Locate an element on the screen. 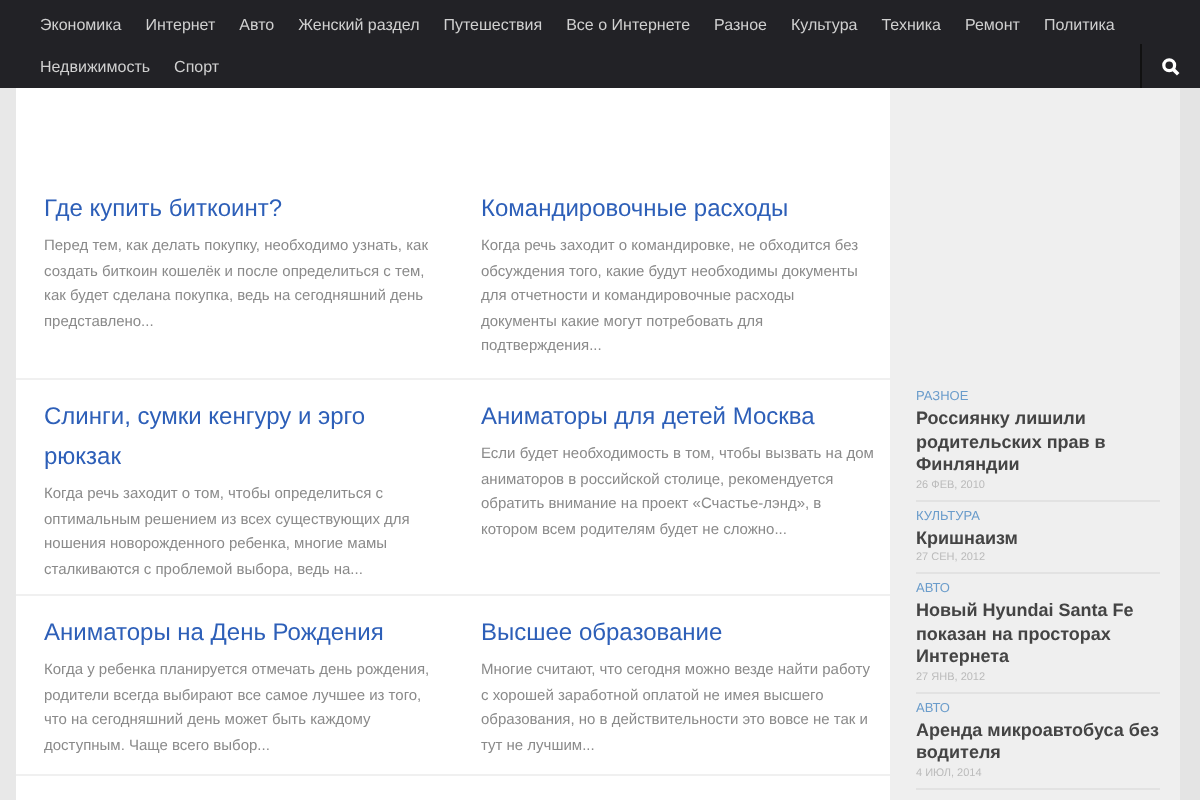 Image resolution: width=1200 pixels, height=800 pixels. post-title-link: Новый Hyundai Santa Fe показан на просторах Интернета is located at coordinates (1038, 634).